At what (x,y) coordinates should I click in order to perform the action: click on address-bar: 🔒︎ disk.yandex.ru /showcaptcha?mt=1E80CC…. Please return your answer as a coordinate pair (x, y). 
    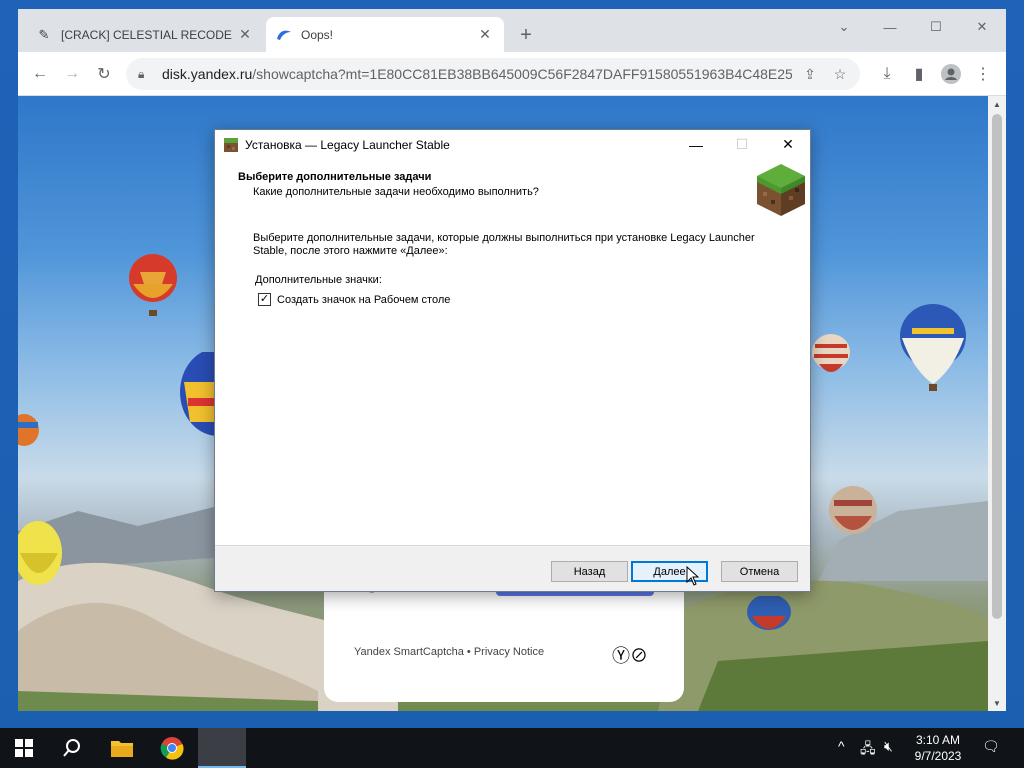
    Looking at the image, I should click on (493, 74).